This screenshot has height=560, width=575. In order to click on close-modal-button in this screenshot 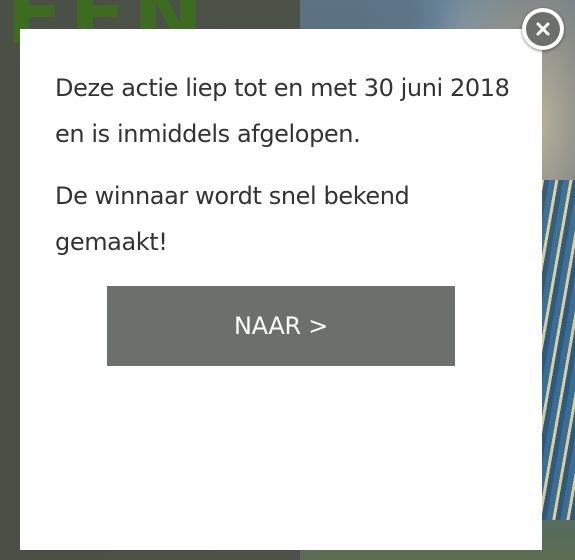, I will do `click(543, 29)`.